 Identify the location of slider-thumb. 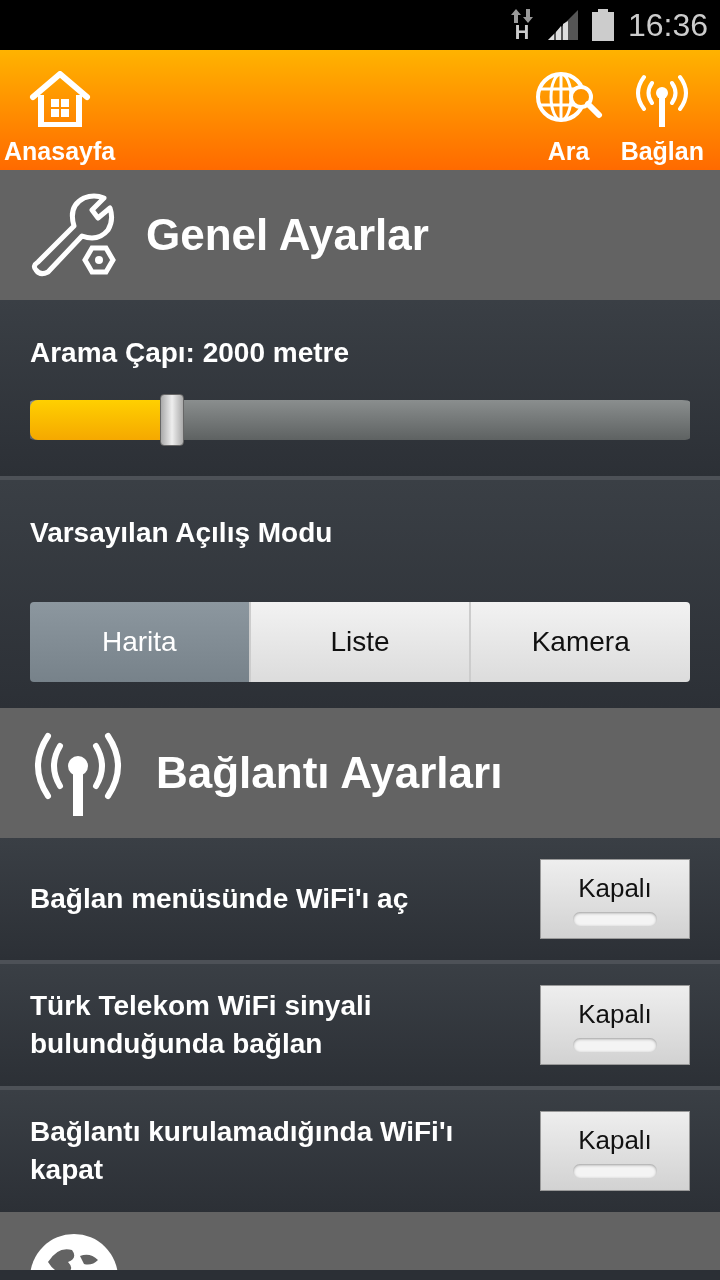
(171, 420).